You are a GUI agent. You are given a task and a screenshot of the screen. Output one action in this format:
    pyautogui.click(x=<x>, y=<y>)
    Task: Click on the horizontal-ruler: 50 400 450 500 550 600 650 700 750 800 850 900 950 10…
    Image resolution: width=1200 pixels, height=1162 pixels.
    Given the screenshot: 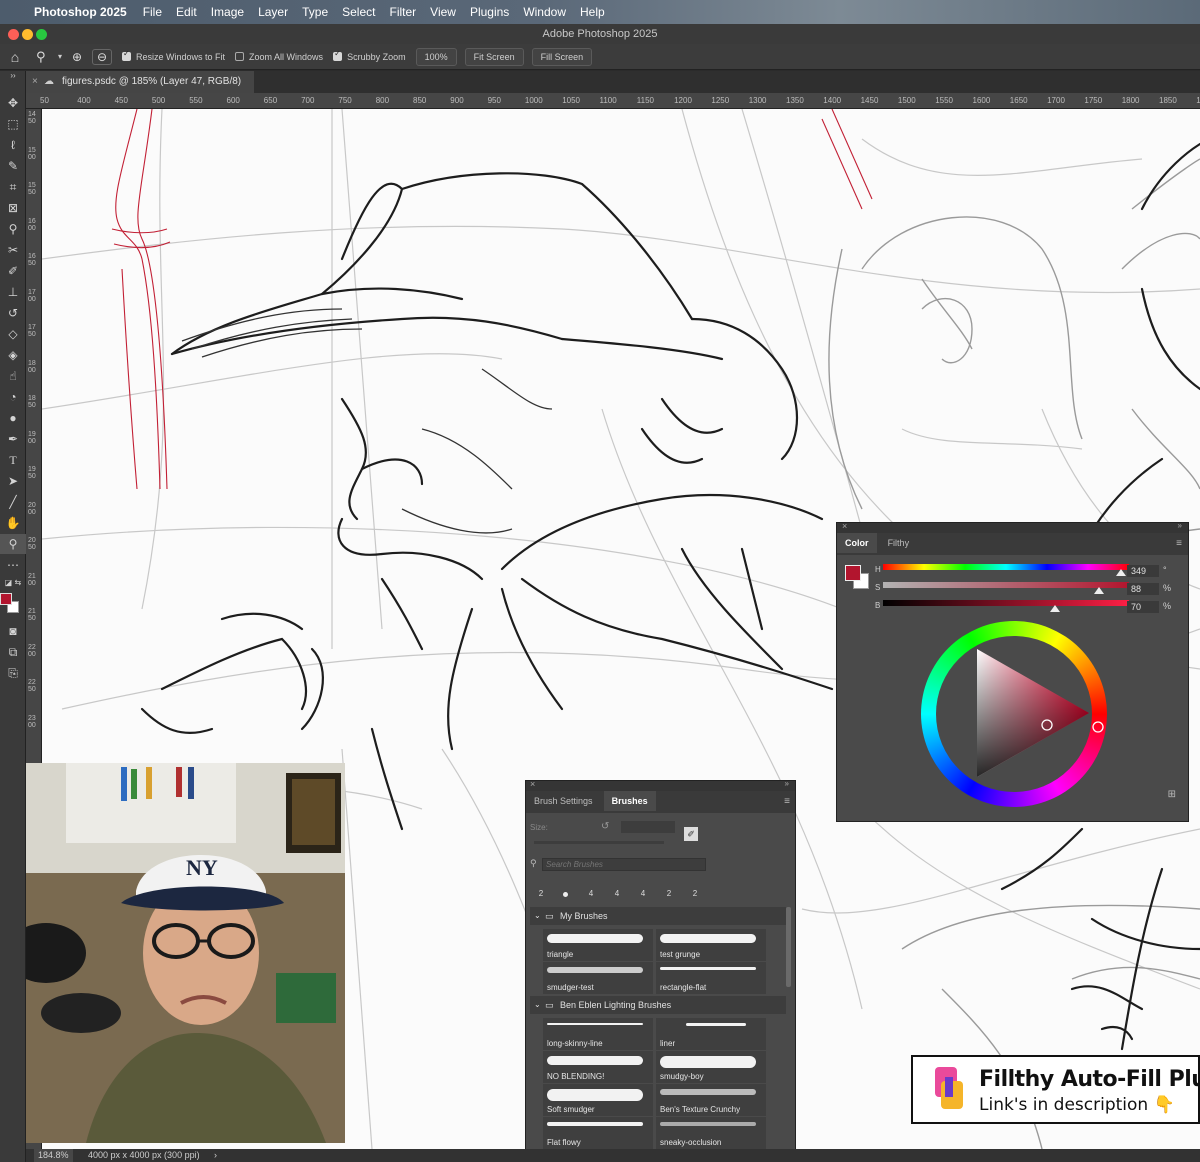 What is the action you would take?
    pyautogui.click(x=613, y=101)
    